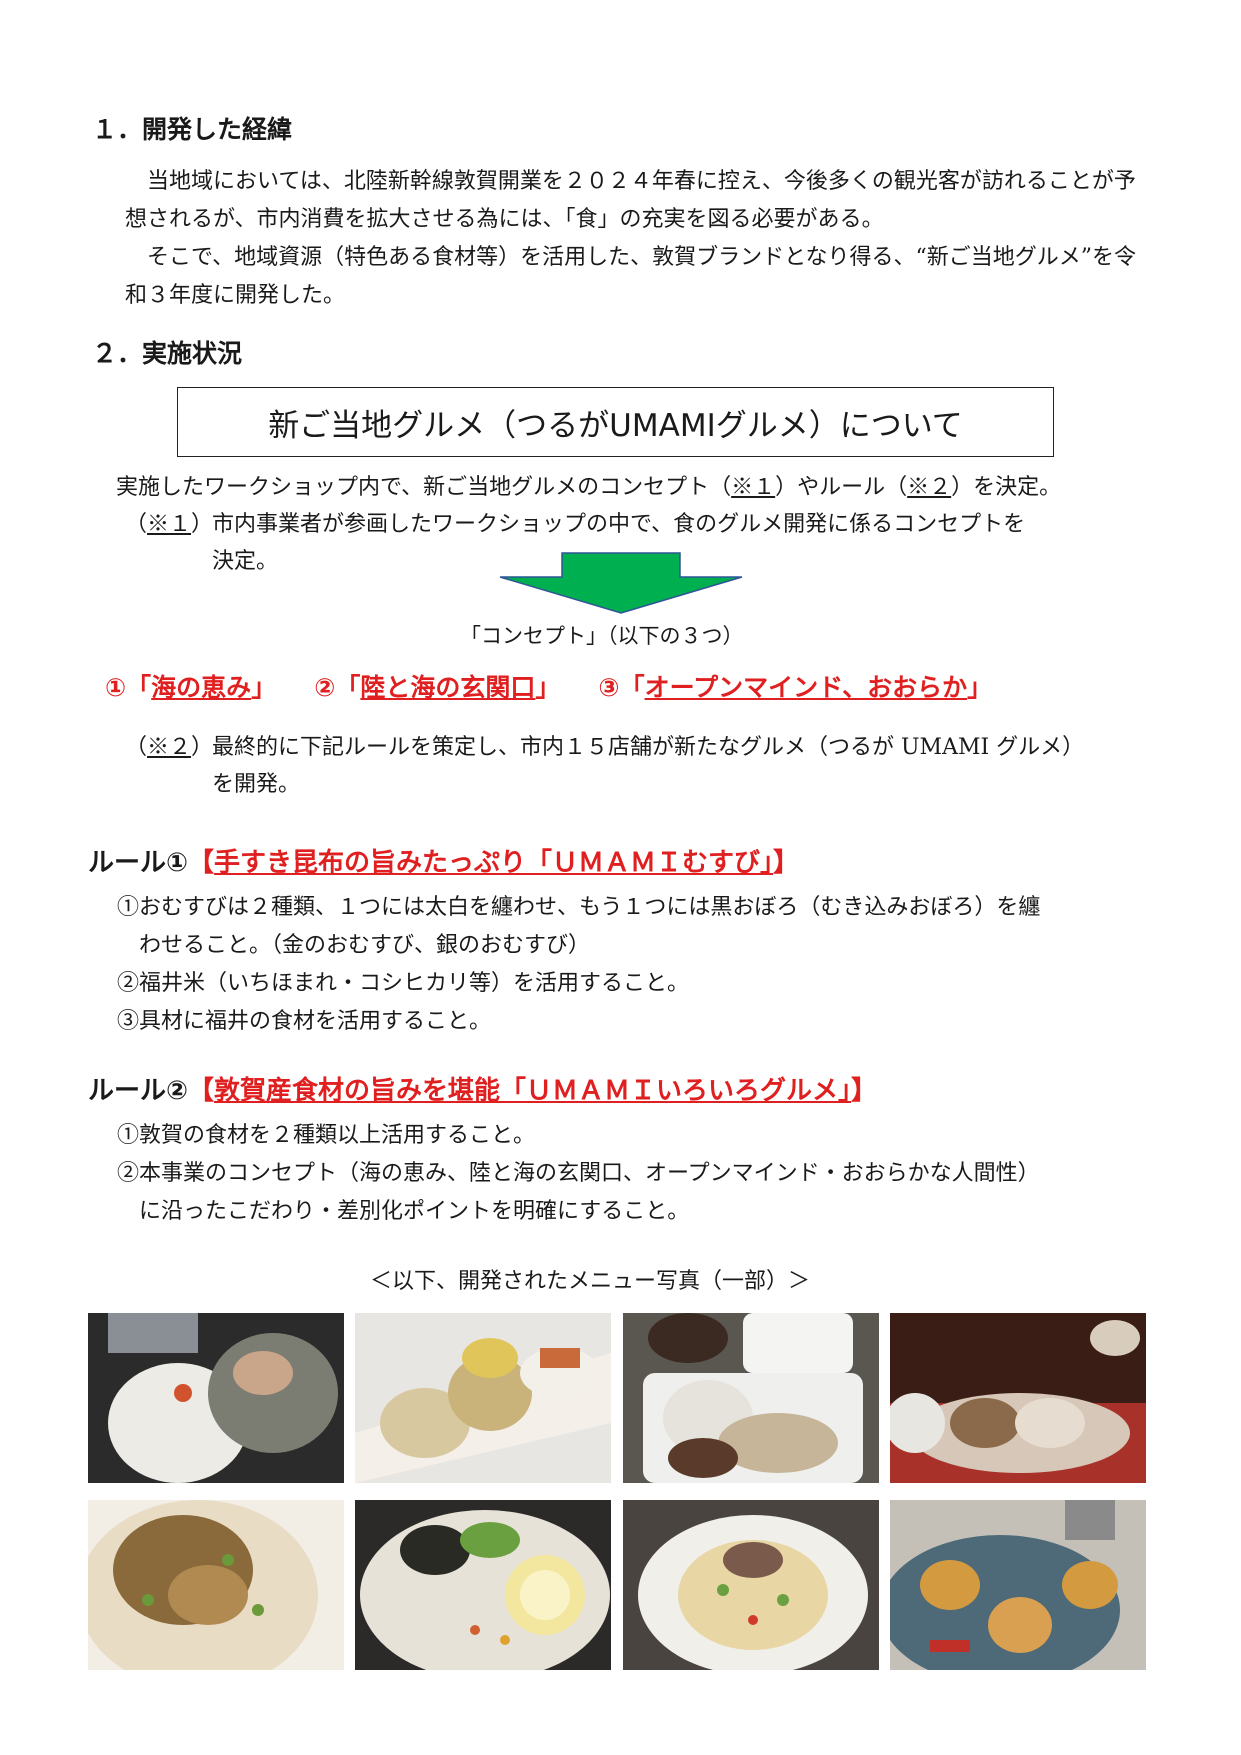 This screenshot has height=1755, width=1241. I want to click on note2-line-2: を開発。, so click(256, 784).